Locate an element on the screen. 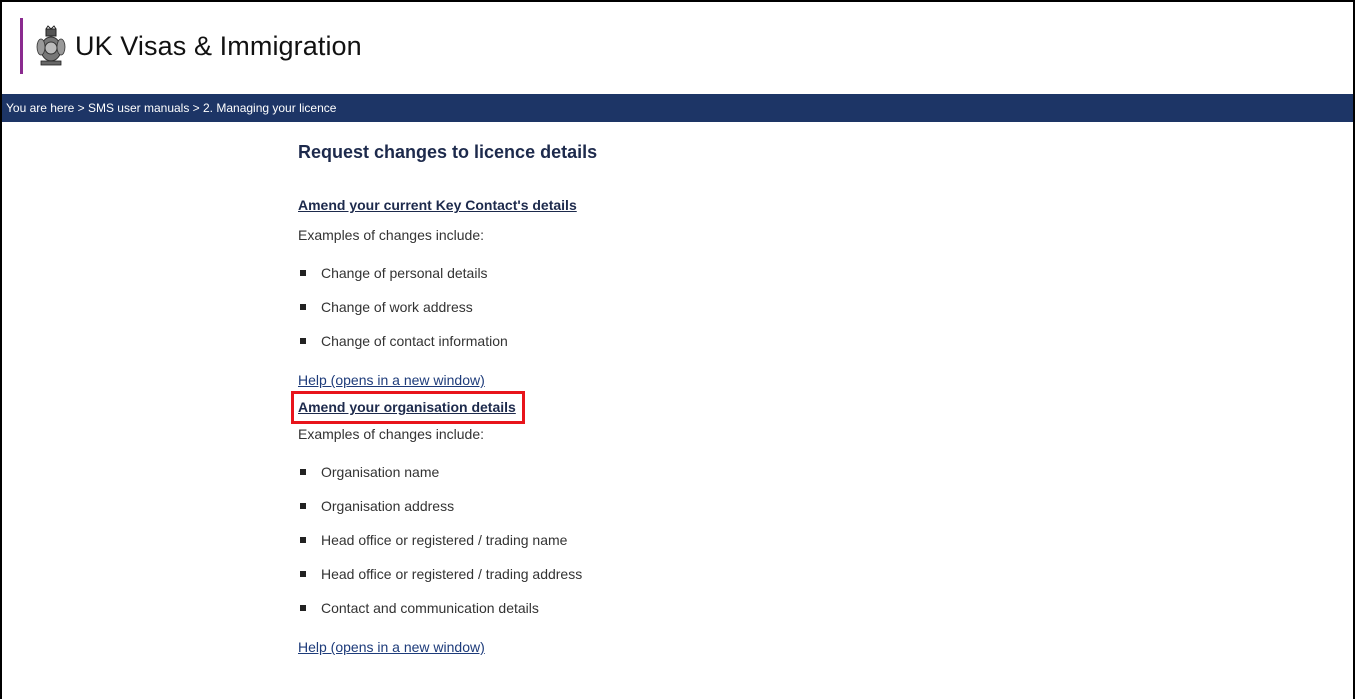 The width and height of the screenshot is (1355, 699). highlight-box: Amend your organisation details is located at coordinates (408, 407).